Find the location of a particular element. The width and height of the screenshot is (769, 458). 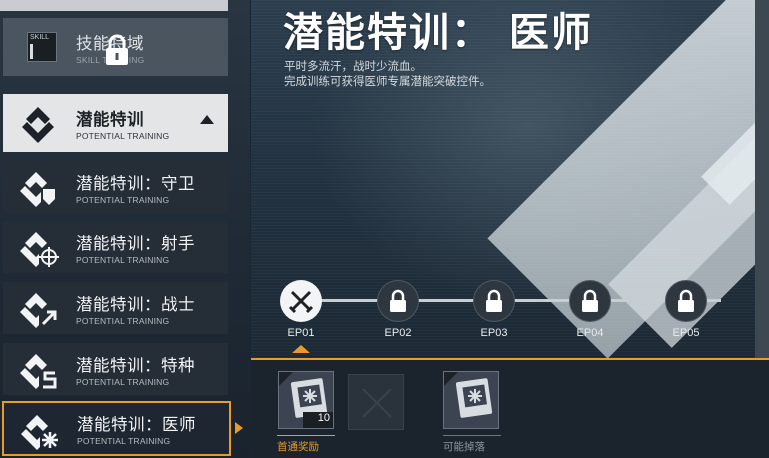

sidebar-item-title: 潜能特训：特种 is located at coordinates (135, 365).